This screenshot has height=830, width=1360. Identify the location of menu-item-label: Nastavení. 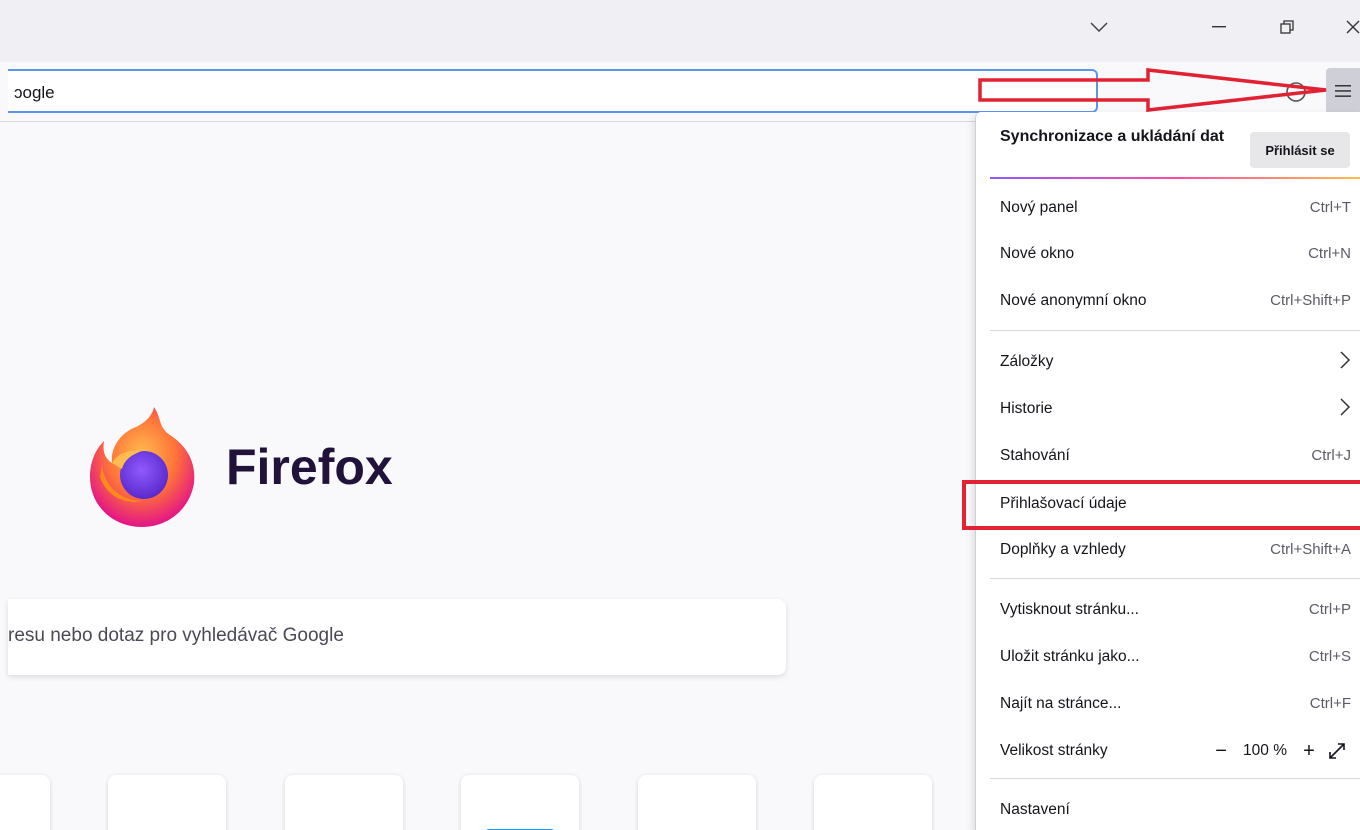
(1035, 809).